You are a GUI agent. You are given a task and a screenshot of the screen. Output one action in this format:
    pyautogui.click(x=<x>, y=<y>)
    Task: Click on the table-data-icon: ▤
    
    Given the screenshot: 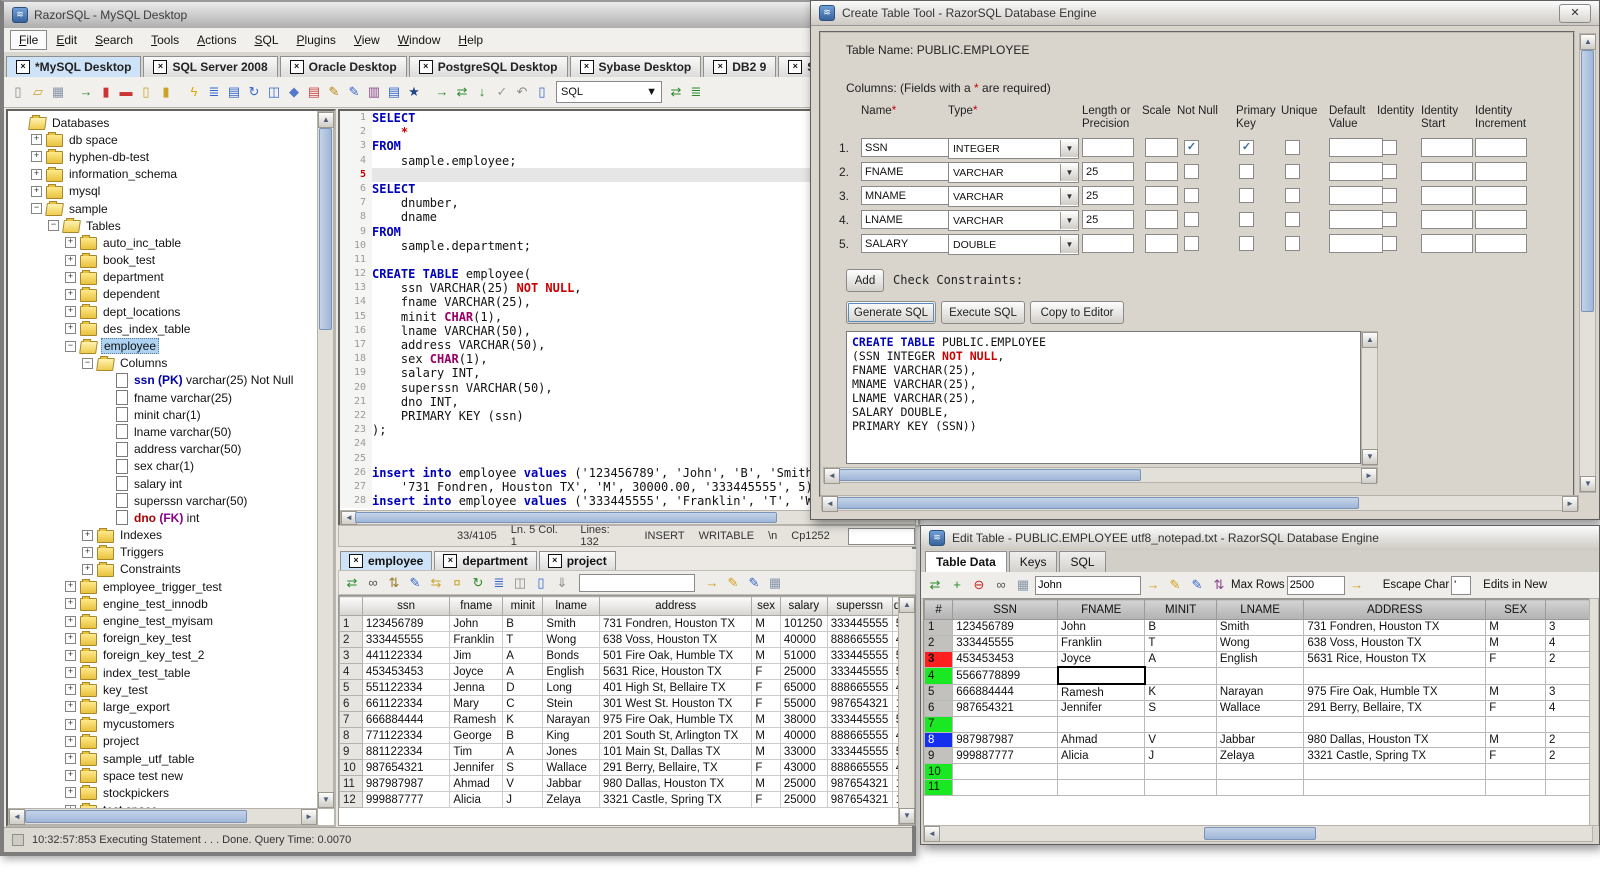 What is the action you would take?
    pyautogui.click(x=314, y=92)
    